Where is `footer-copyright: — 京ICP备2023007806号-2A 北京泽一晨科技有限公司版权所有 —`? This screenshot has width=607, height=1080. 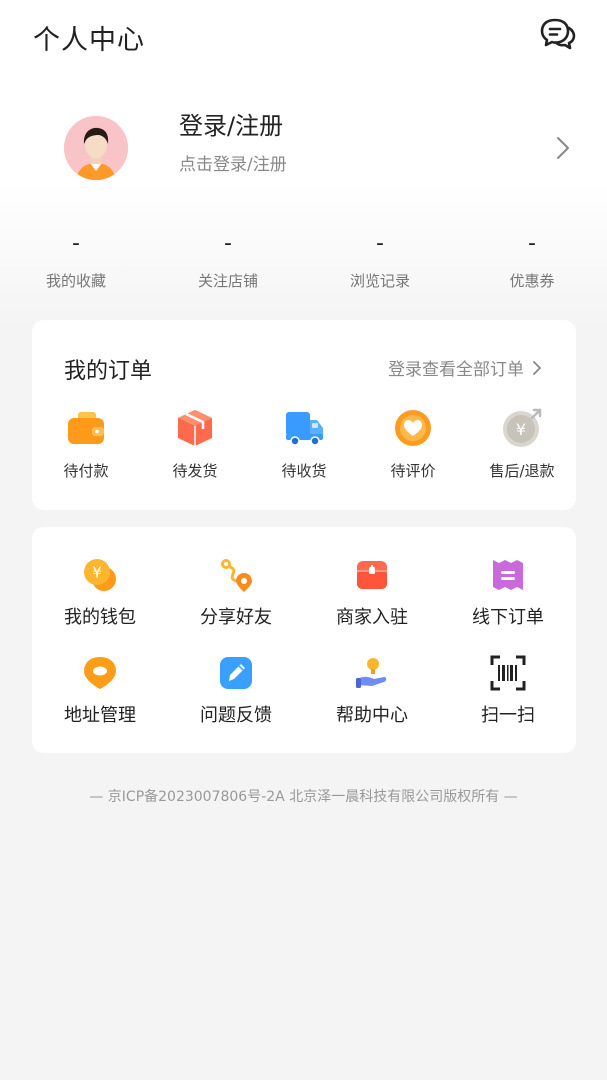 footer-copyright: — 京ICP备2023007806号-2A 北京泽一晨科技有限公司版权所有 — is located at coordinates (303, 797).